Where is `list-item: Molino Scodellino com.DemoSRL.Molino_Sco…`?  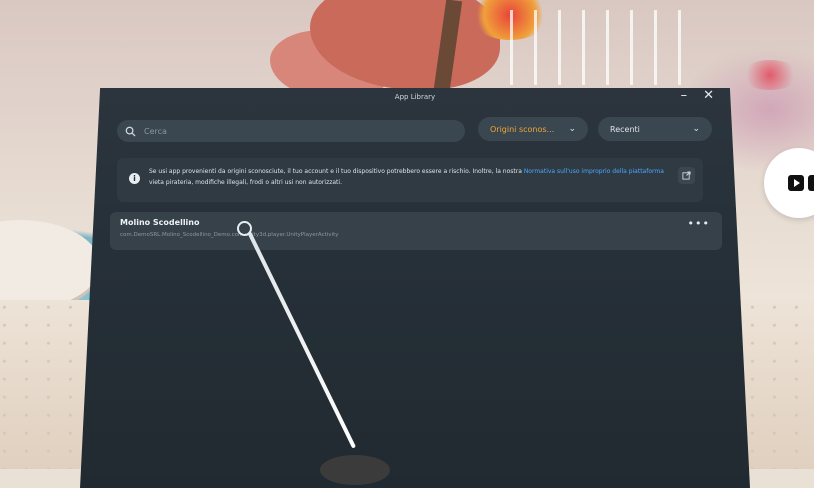 list-item: Molino Scodellino com.DemoSRL.Molino_Sco… is located at coordinates (416, 231).